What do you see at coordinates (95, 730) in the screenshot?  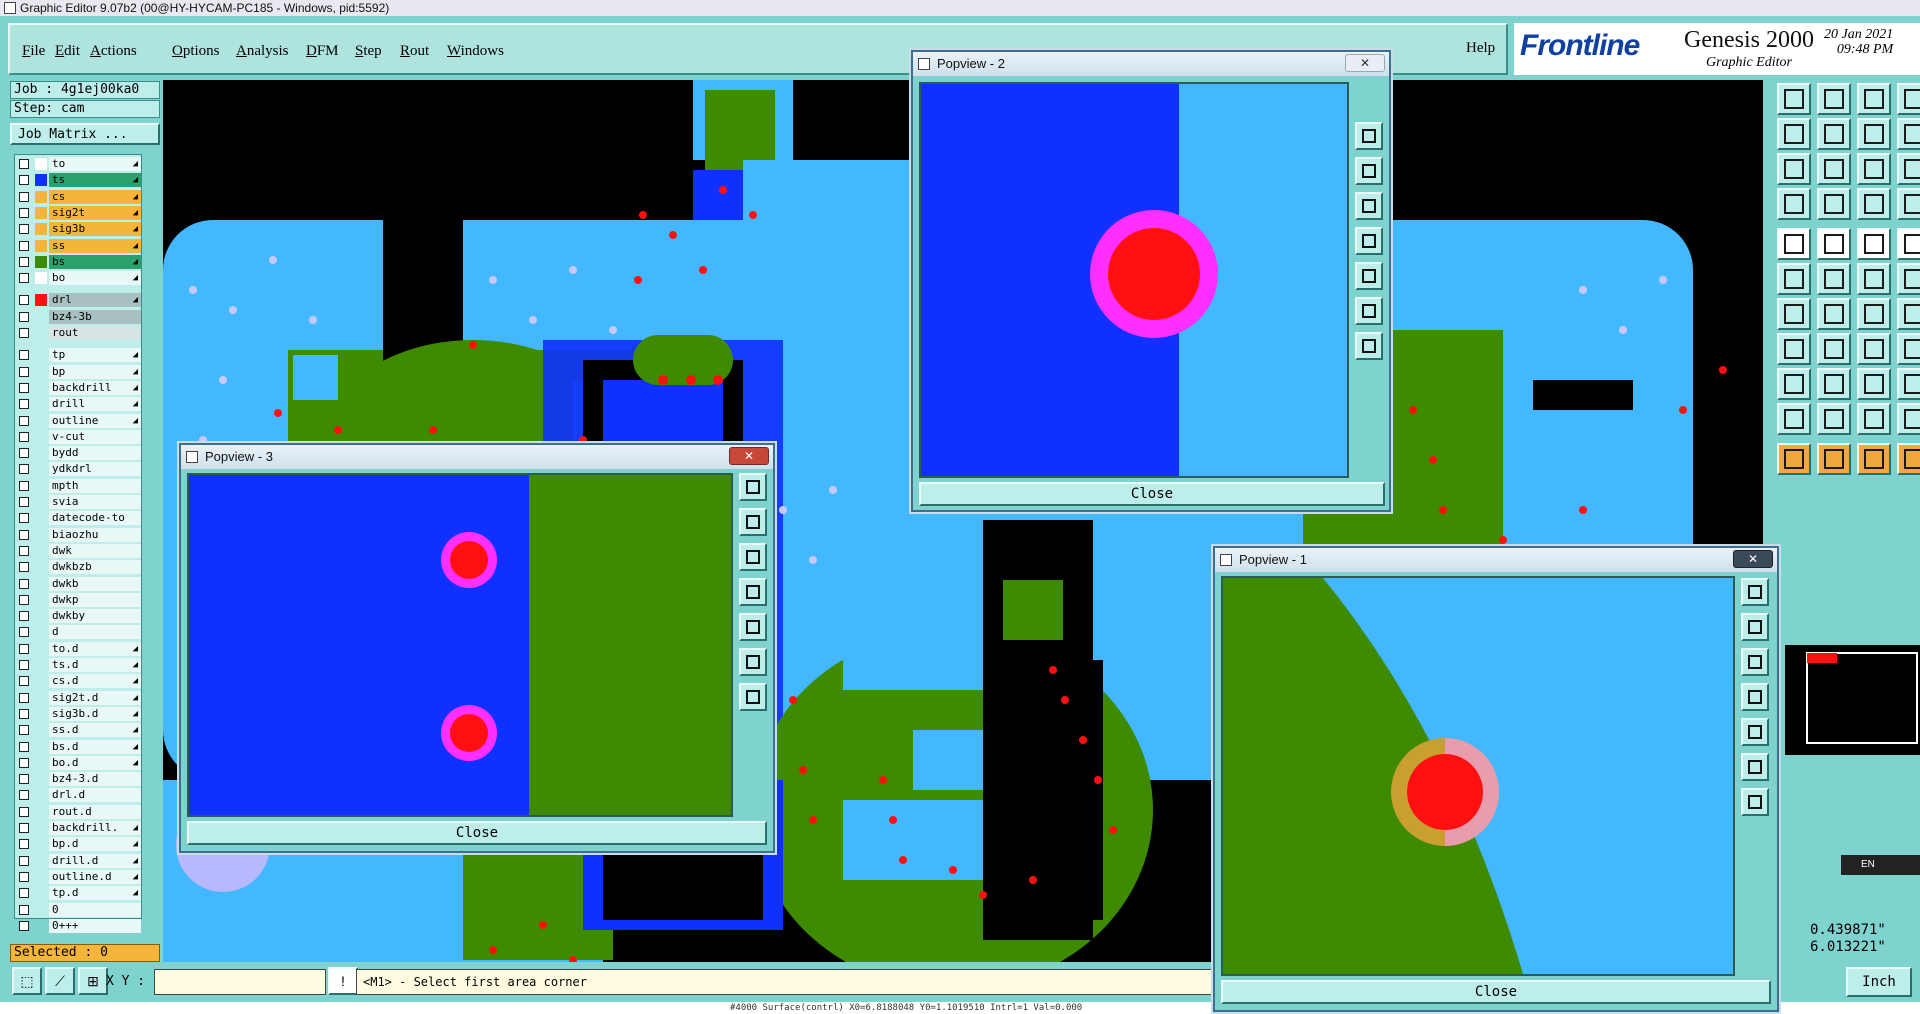 I see `layer-name: ss.d ◢` at bounding box center [95, 730].